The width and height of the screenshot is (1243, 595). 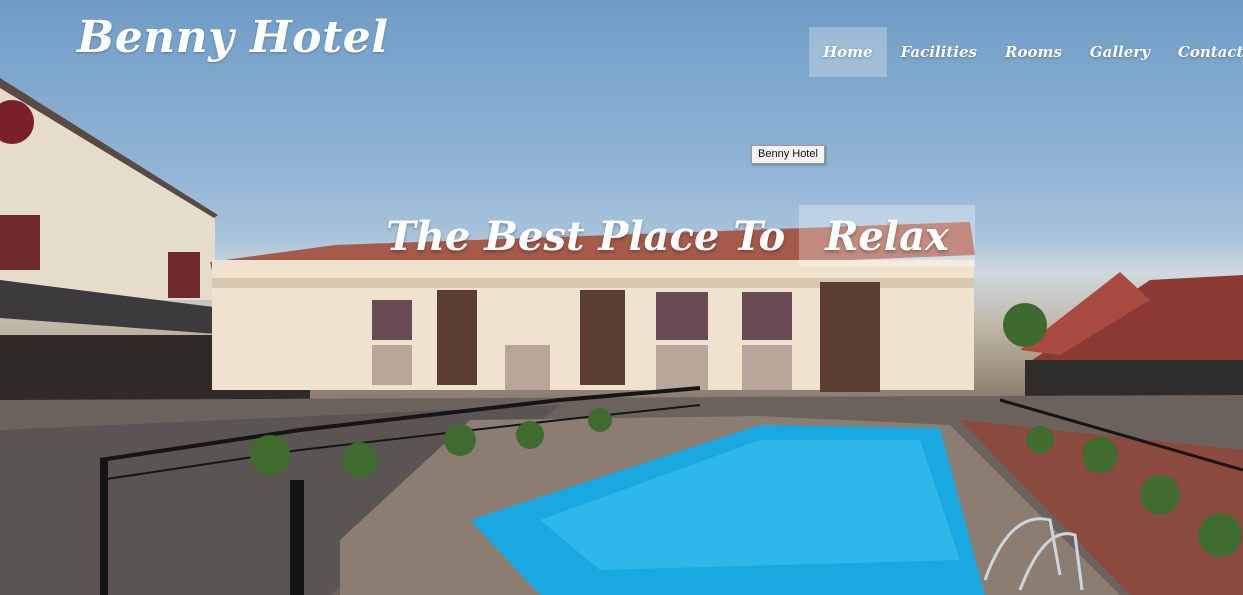 I want to click on main-nav: Home Facilities Rooms Gallery Contact, so click(x=1026, y=52).